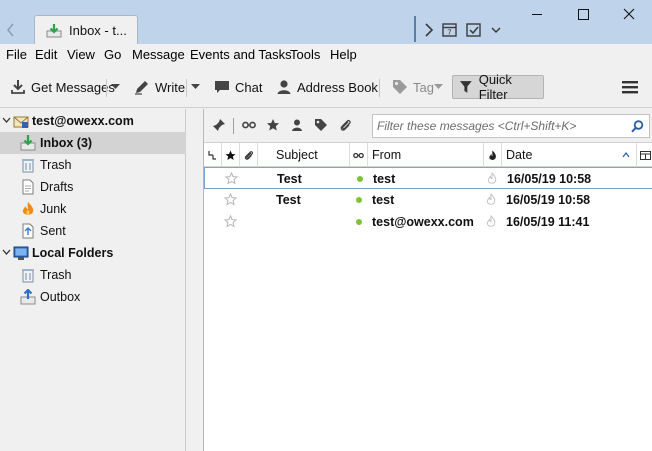  What do you see at coordinates (21, 122) in the screenshot?
I see `account-mail-icon` at bounding box center [21, 122].